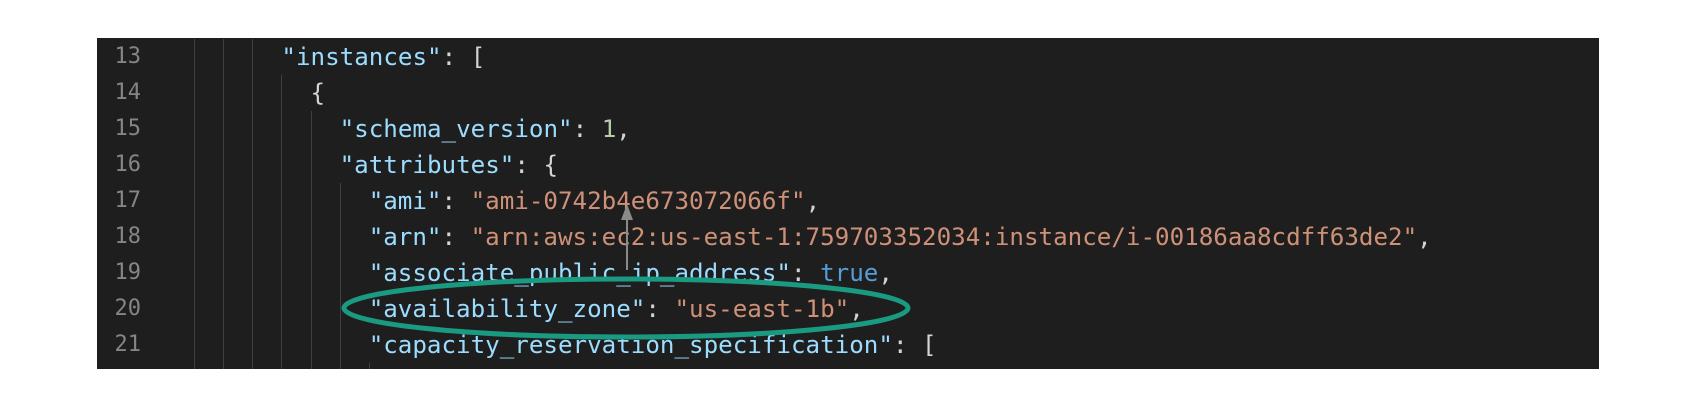 The width and height of the screenshot is (1696, 407). I want to click on code-text: "ami": "ami-0742b4e673072066f",, so click(594, 201).